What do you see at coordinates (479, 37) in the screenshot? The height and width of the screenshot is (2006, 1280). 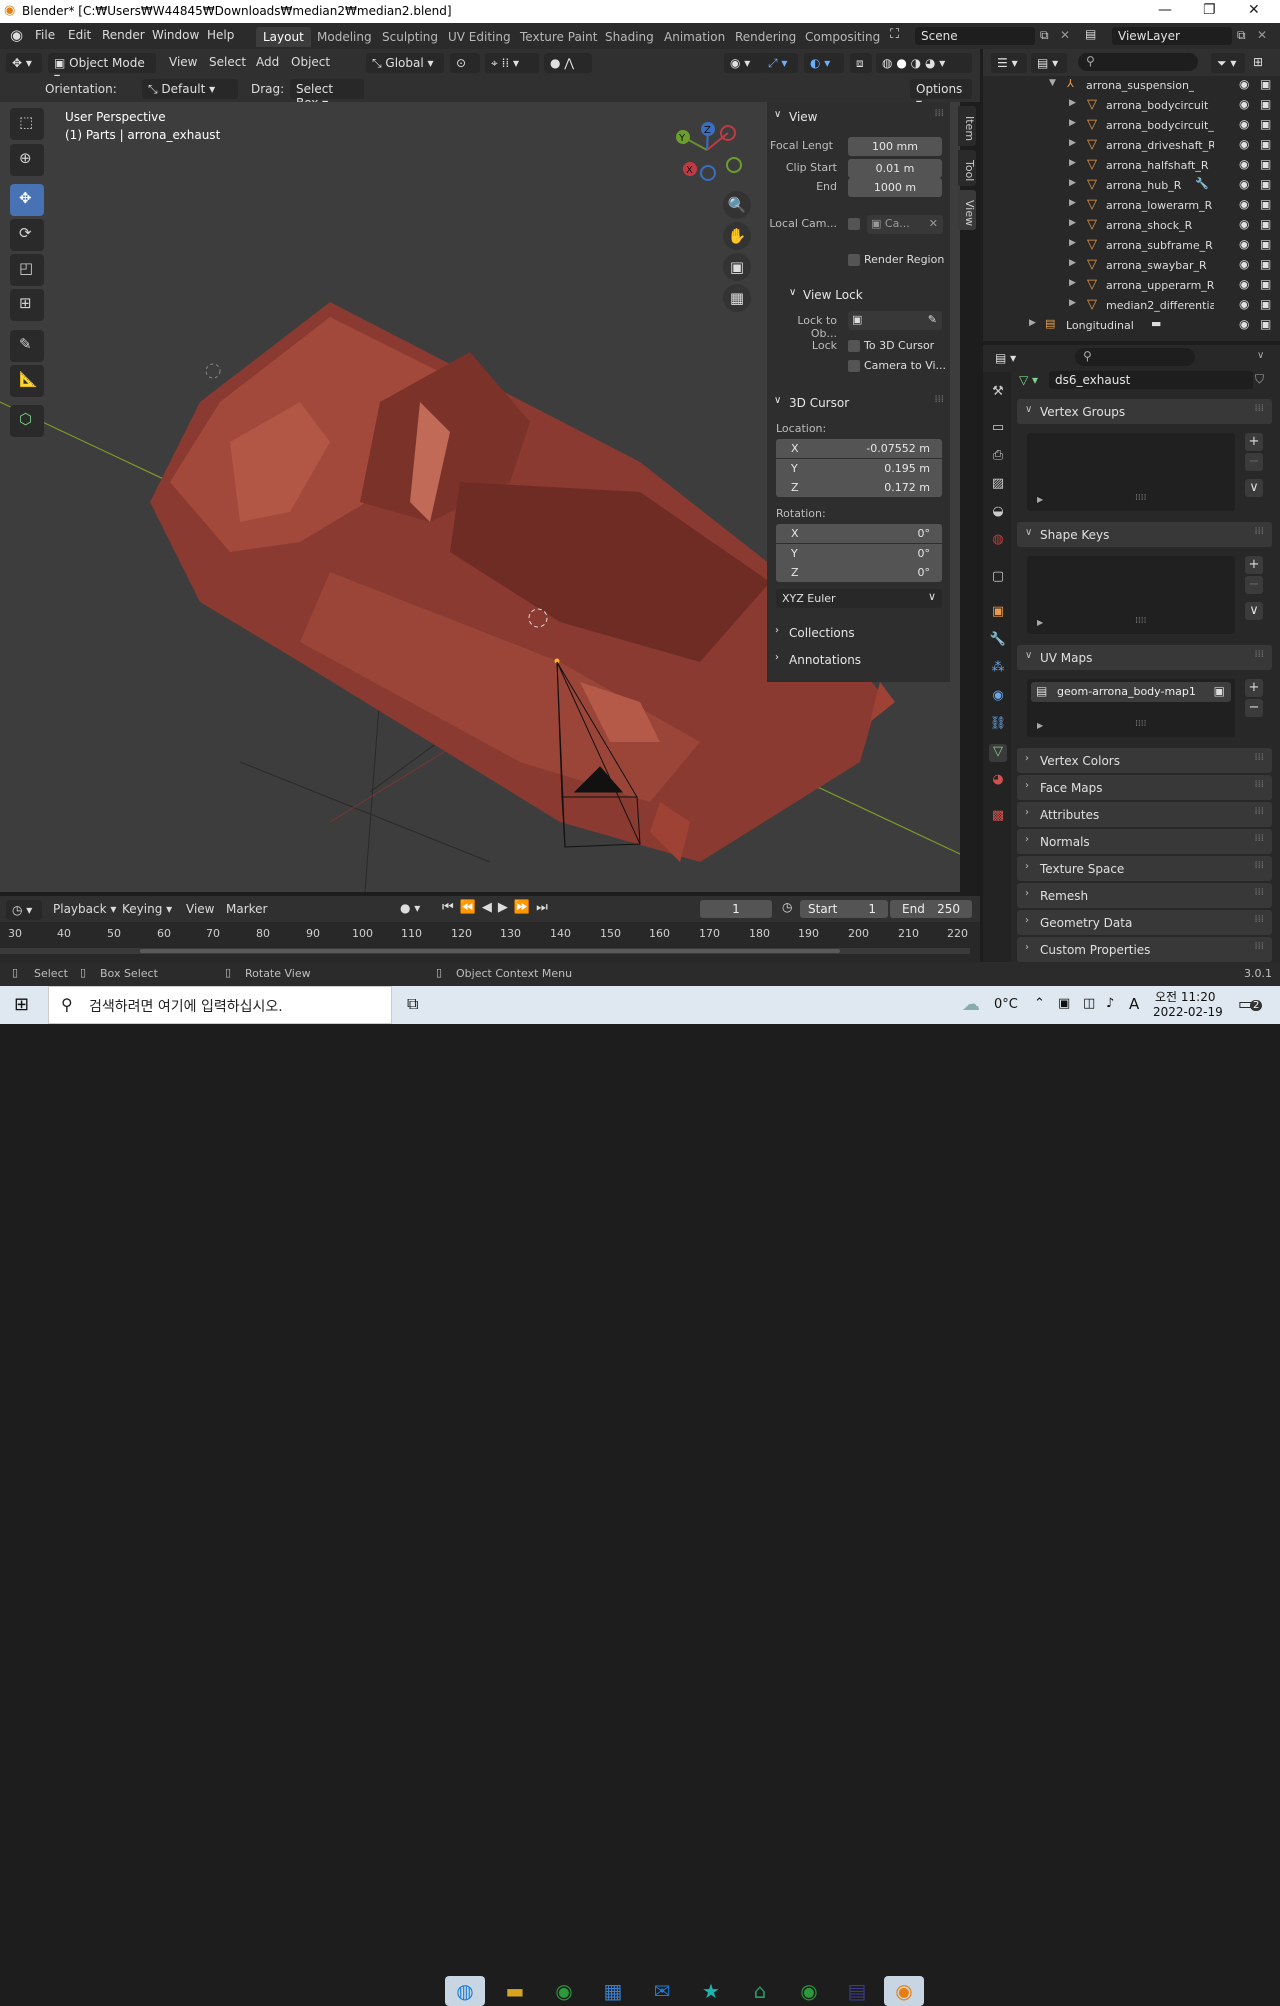 I see `tab-uv-editing: UV Editing` at bounding box center [479, 37].